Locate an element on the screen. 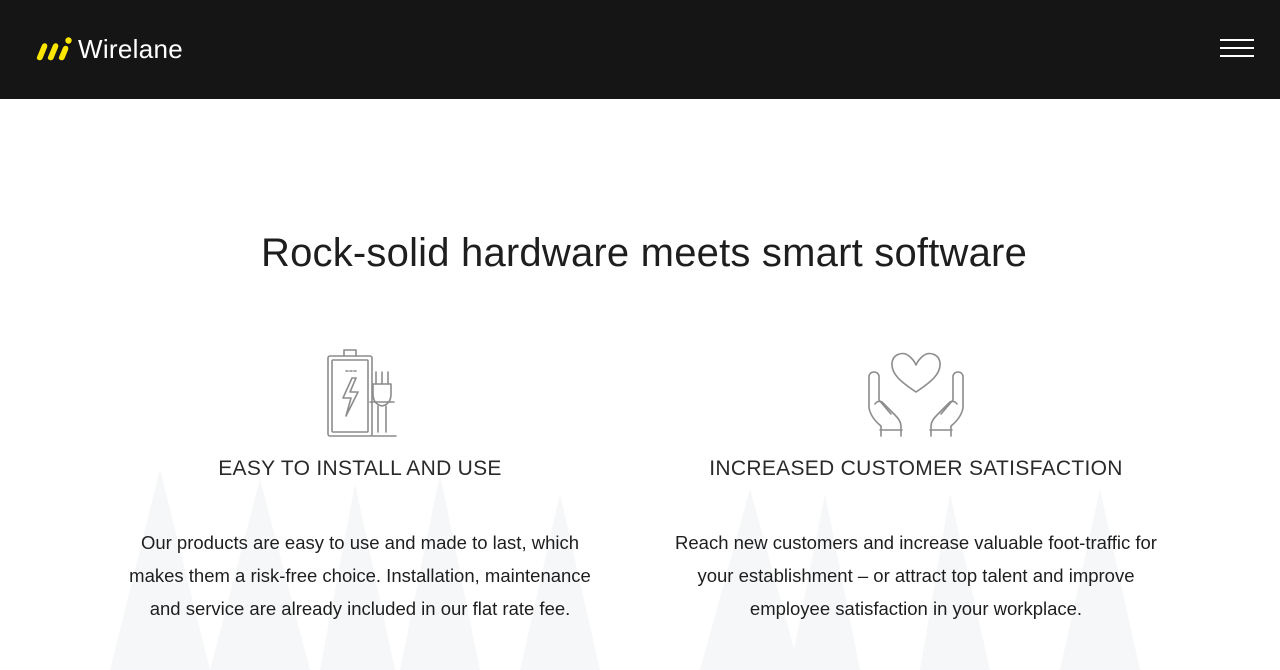 The image size is (1280, 670). hamburger-menu-icon is located at coordinates (1238, 49).